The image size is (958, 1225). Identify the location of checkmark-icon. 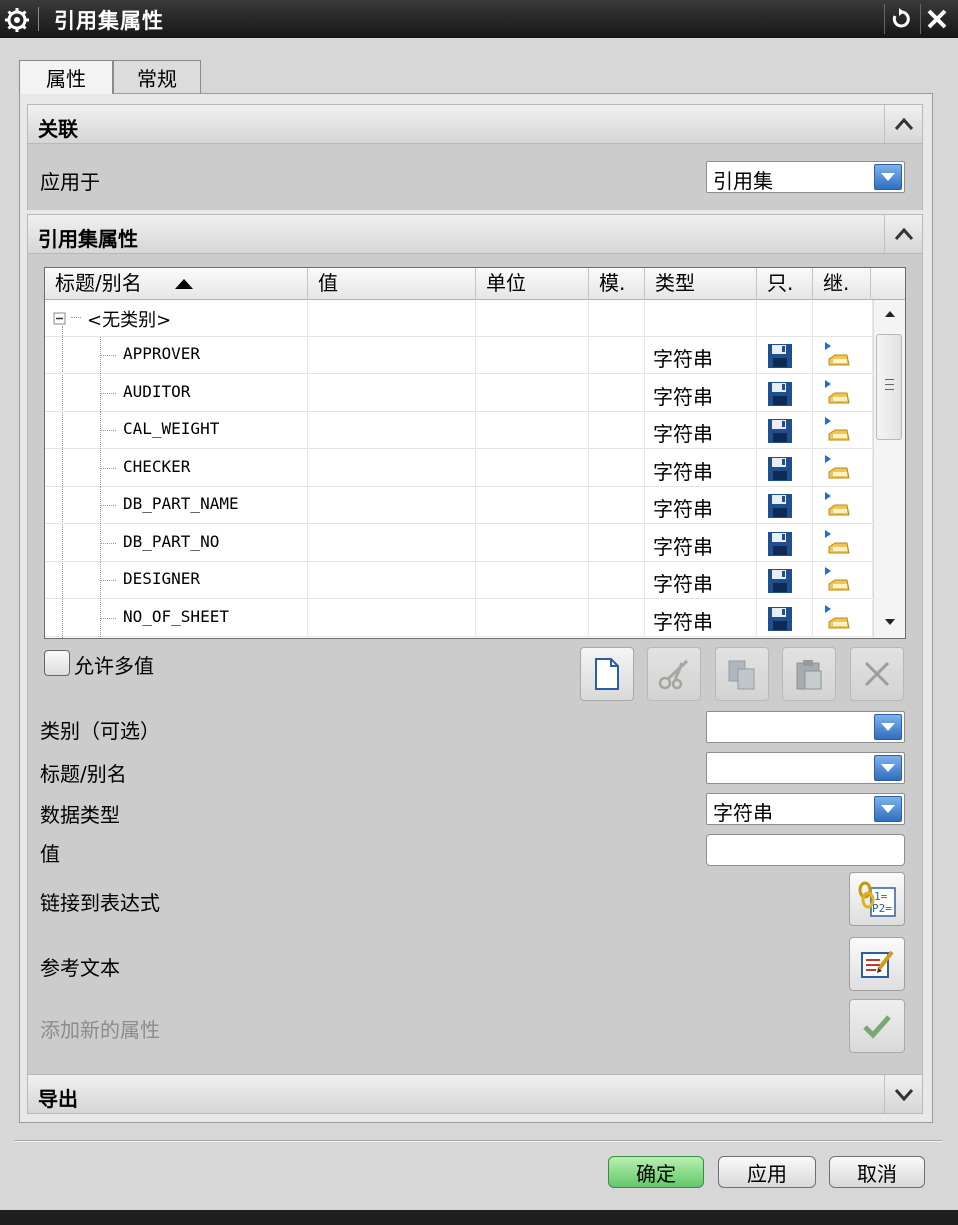
(877, 1027).